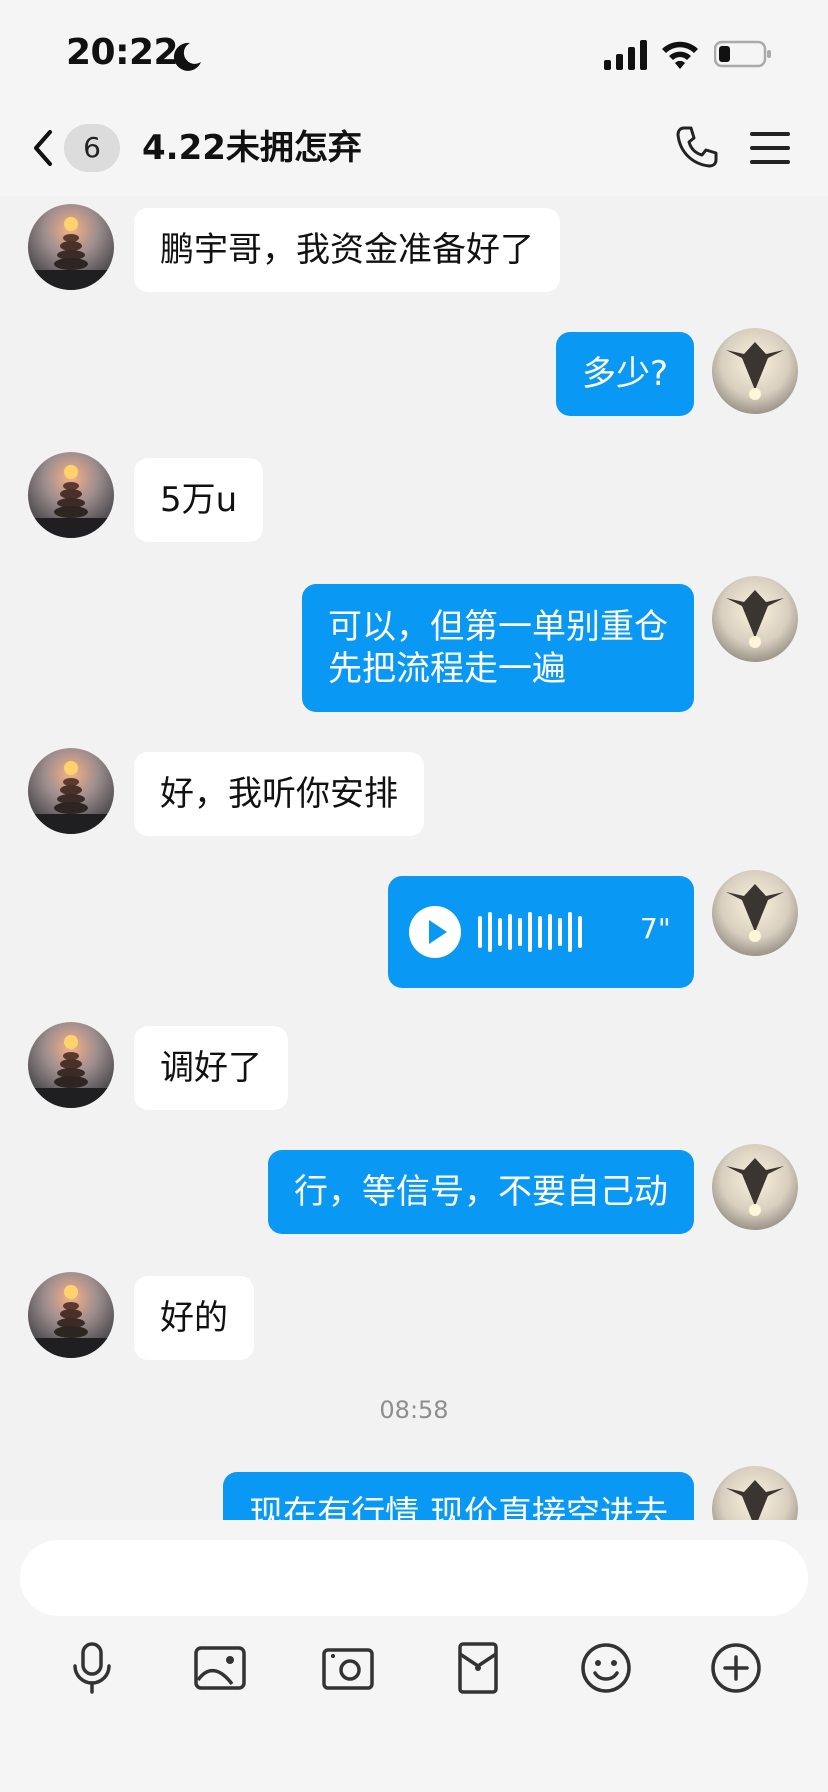  I want to click on voice-duration: 7", so click(655, 928).